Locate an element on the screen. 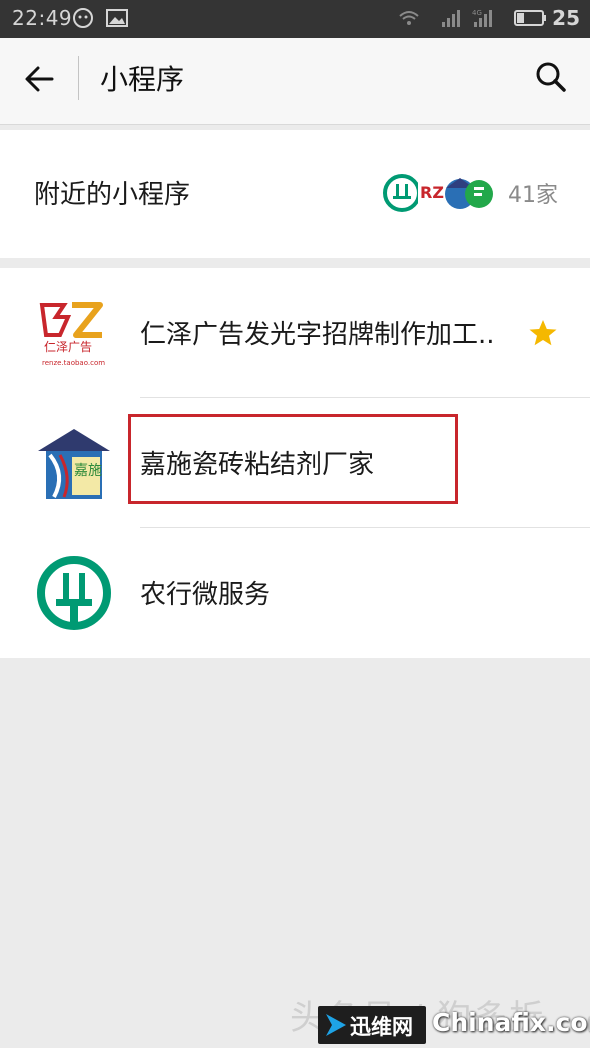 This screenshot has width=590, height=1048. watermark-badge-text: 迅维网 is located at coordinates (381, 1027).